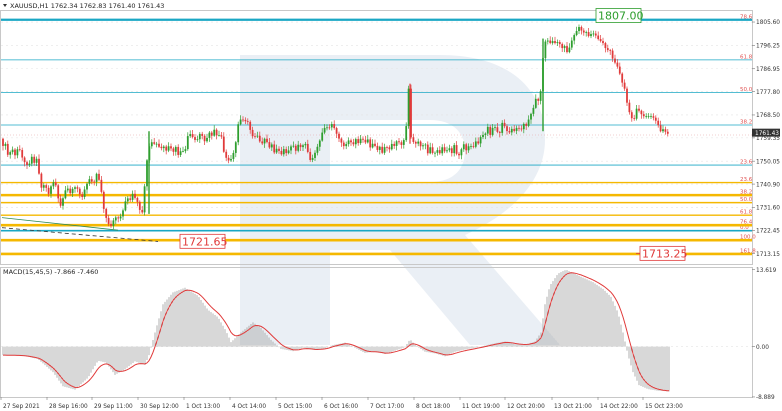 Image resolution: width=782 pixels, height=411 pixels. What do you see at coordinates (768, 93) in the screenshot?
I see `price-axis-label-3: 1777.80` at bounding box center [768, 93].